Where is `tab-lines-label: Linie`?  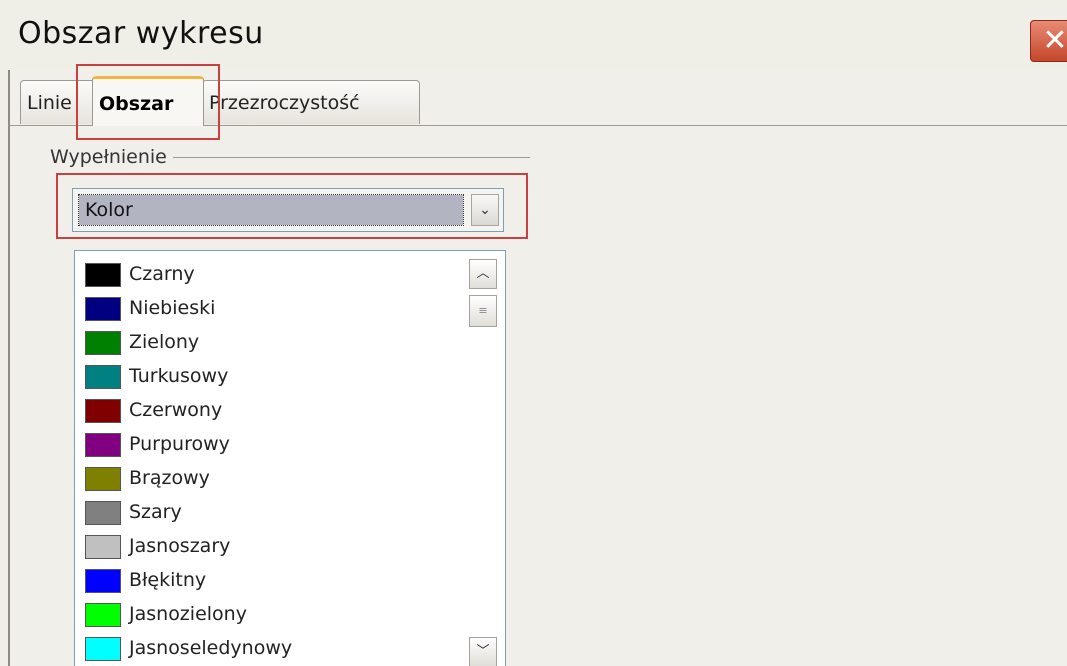
tab-lines-label: Linie is located at coordinates (49, 103).